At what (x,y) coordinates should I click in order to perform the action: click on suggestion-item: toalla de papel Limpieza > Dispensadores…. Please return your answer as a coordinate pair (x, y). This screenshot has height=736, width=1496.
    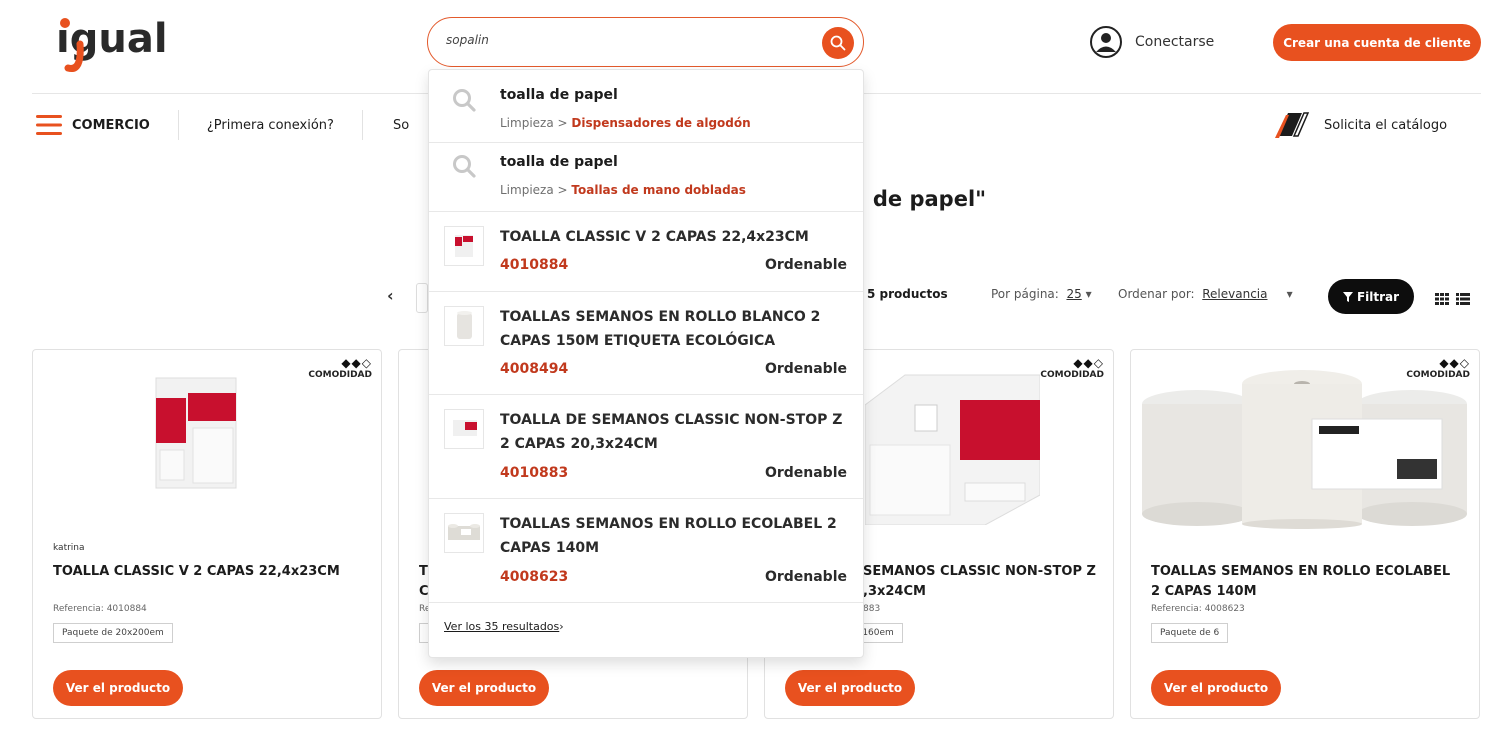
    Looking at the image, I should click on (646, 106).